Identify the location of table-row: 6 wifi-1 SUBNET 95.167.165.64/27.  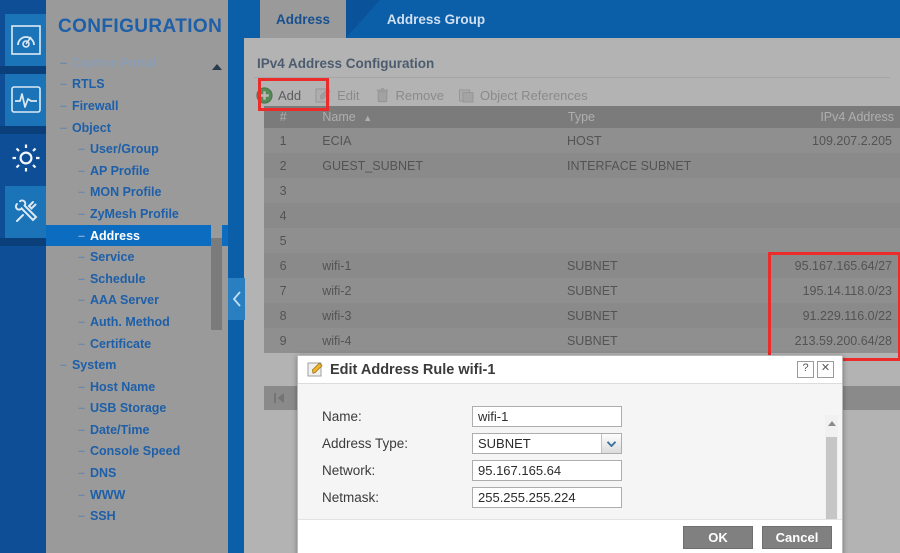
(582, 265).